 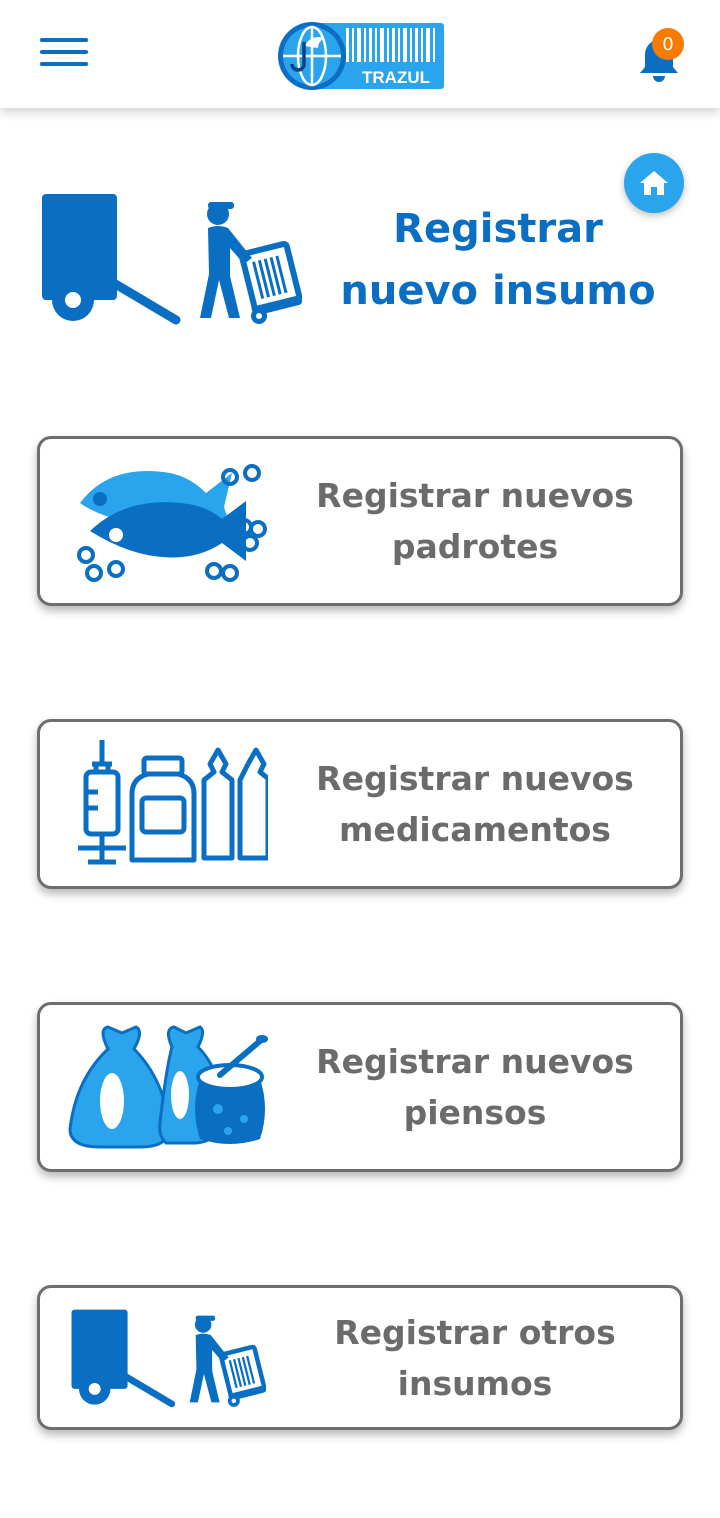 I want to click on svg-text: TRAZUL, so click(x=396, y=77).